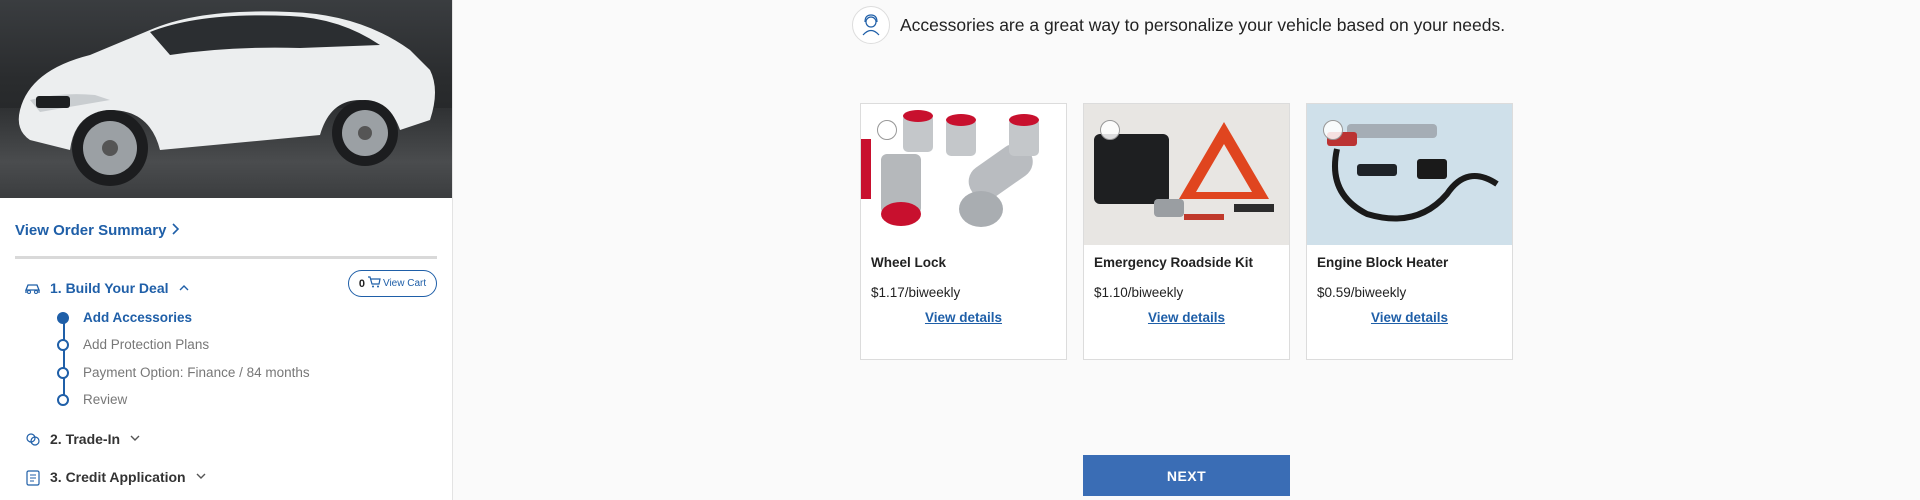 The image size is (1920, 500). I want to click on view-order-summary-link: View Order Summary, so click(97, 230).